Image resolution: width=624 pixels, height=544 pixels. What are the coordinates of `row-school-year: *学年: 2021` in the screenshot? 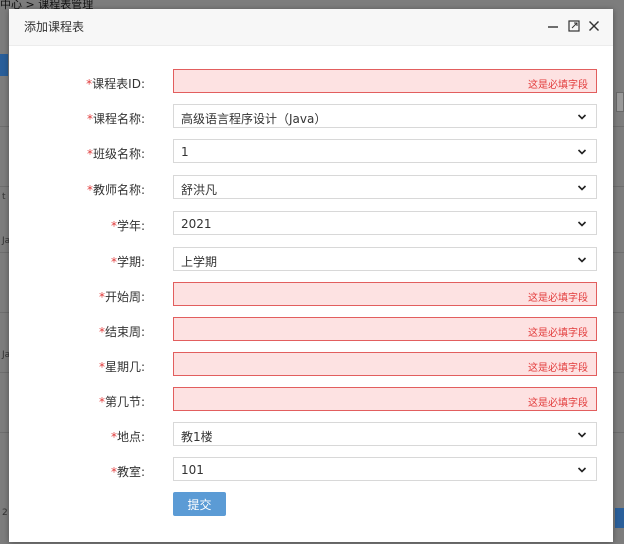 It's located at (311, 224).